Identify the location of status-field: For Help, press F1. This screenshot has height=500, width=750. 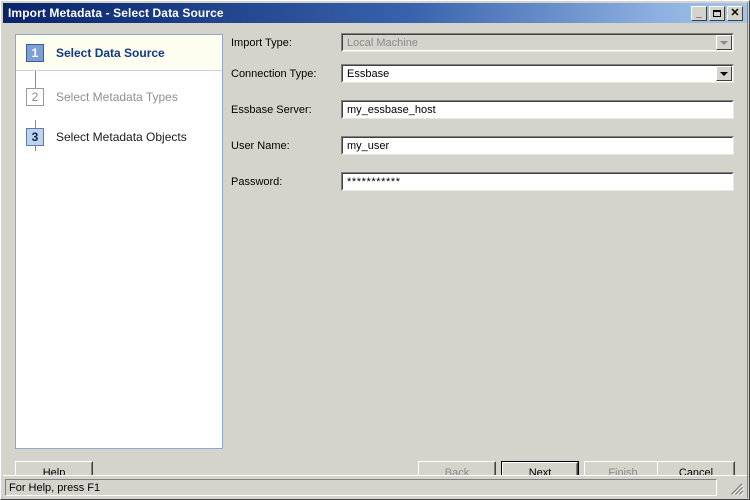
(361, 487).